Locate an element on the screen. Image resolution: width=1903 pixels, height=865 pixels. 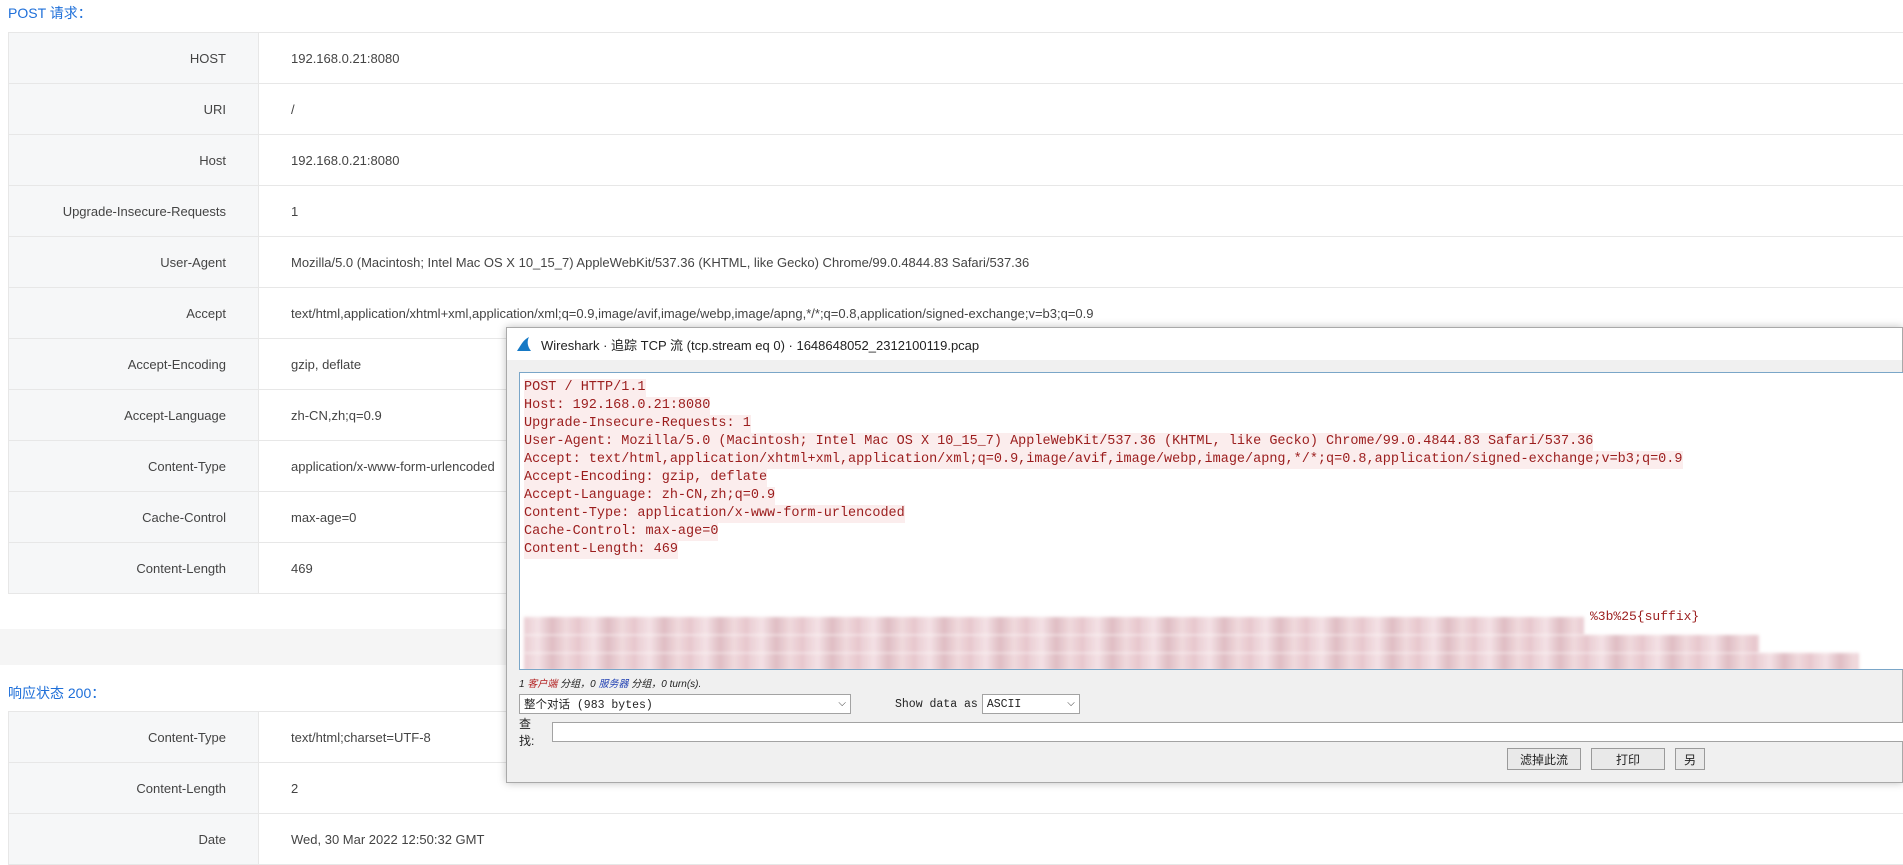
summary-mid: 分组，0 is located at coordinates (577, 684).